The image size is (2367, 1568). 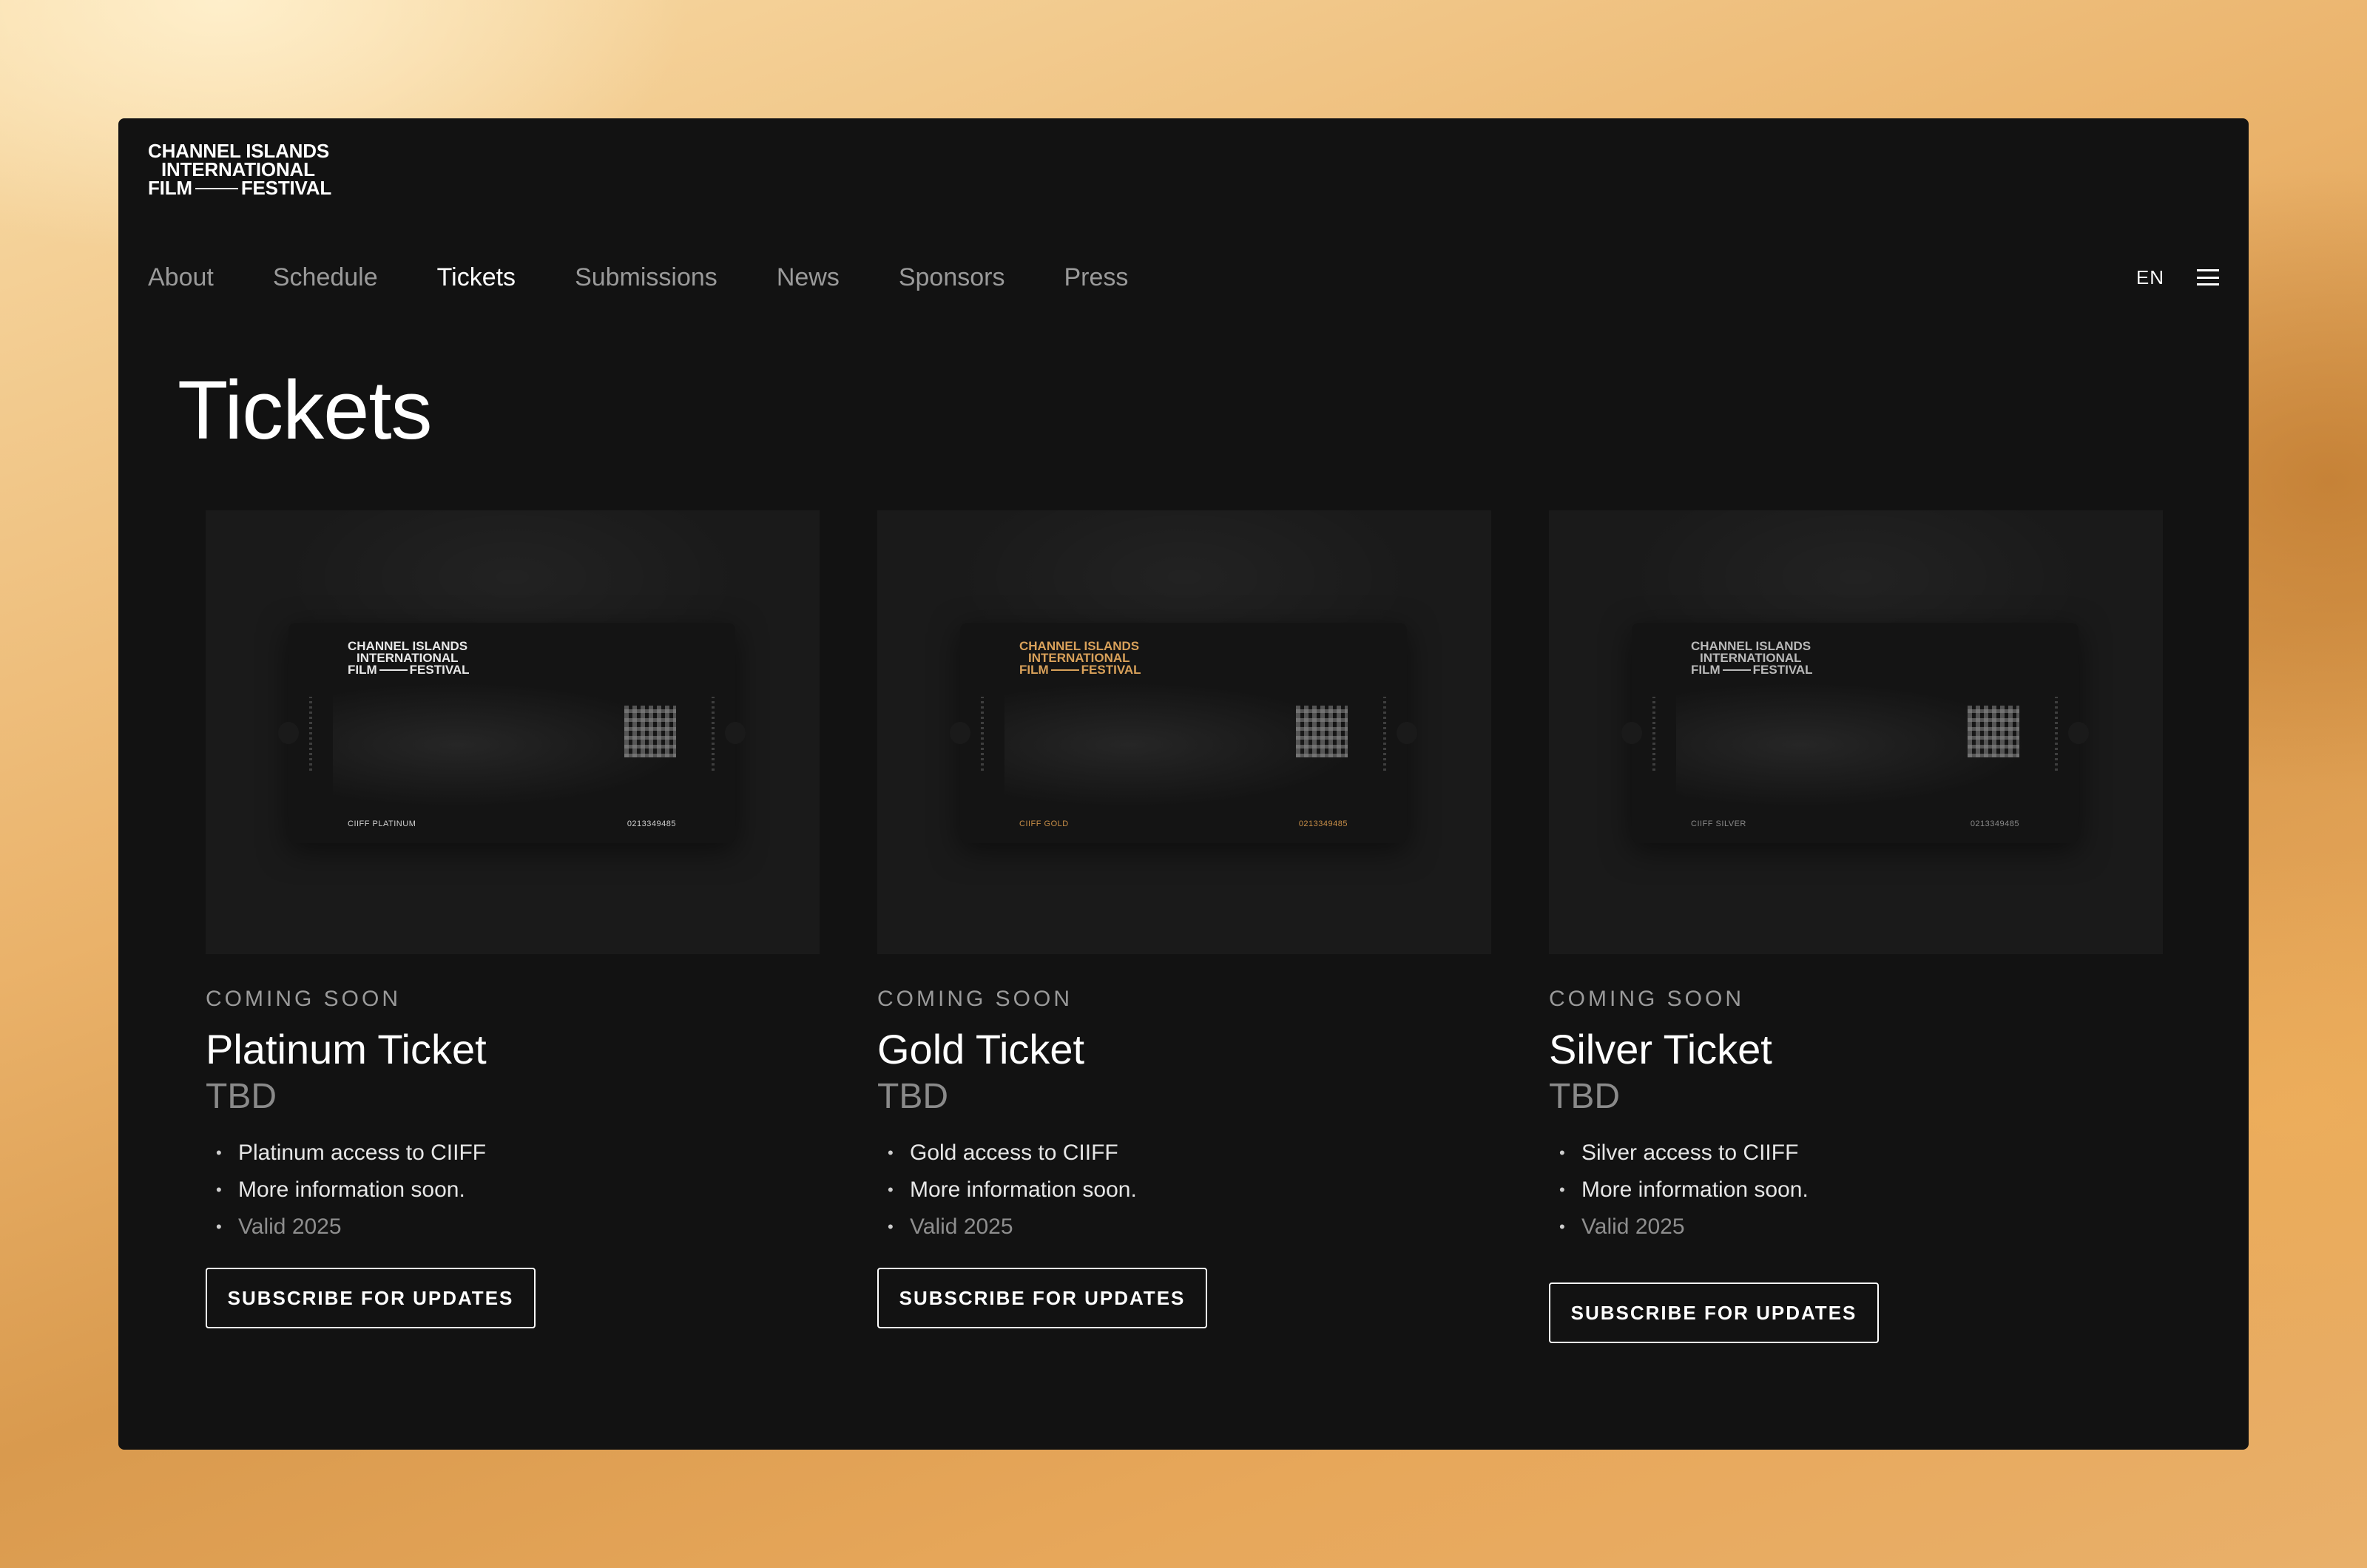 I want to click on nav-item-submissions: Submissions, so click(x=646, y=277).